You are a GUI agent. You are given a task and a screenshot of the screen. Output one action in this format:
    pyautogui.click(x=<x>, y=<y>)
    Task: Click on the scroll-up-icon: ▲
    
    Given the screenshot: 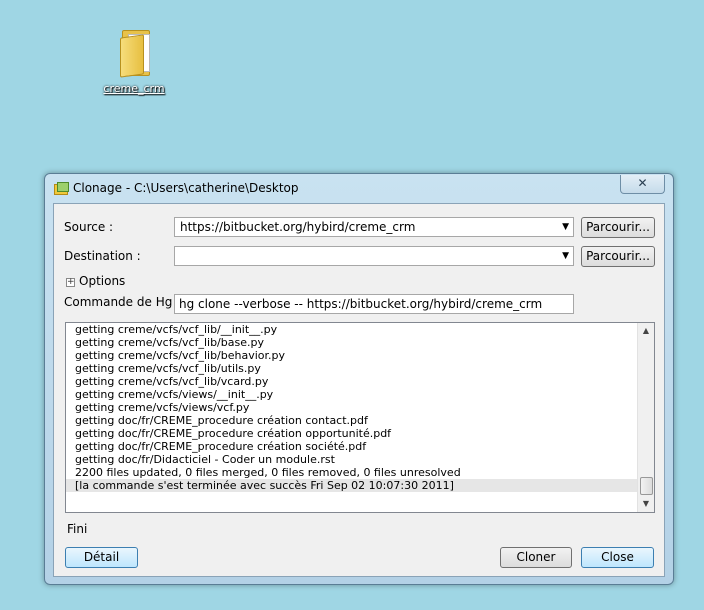 What is the action you would take?
    pyautogui.click(x=646, y=331)
    